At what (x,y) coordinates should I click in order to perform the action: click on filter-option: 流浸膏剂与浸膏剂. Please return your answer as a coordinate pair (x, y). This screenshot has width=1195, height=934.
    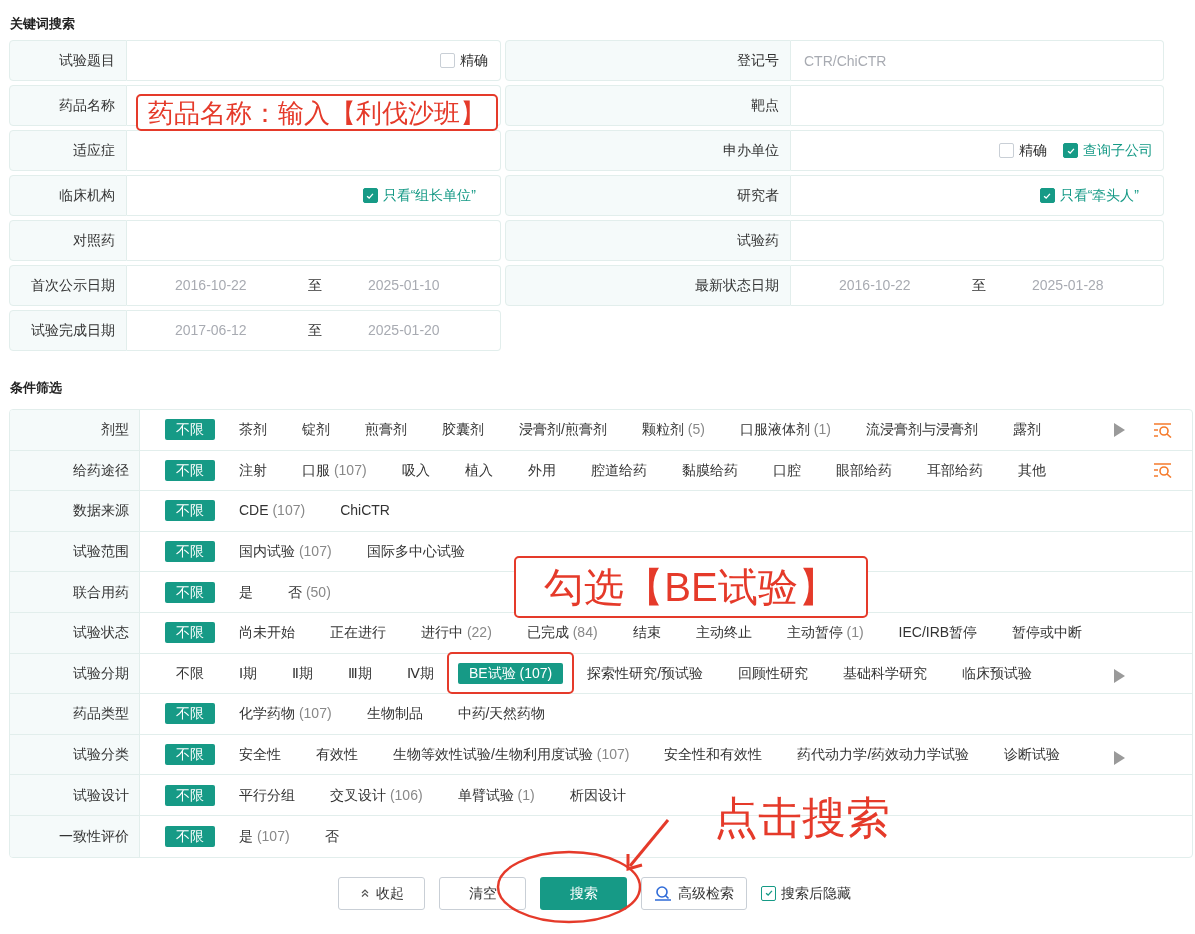
    Looking at the image, I should click on (921, 430).